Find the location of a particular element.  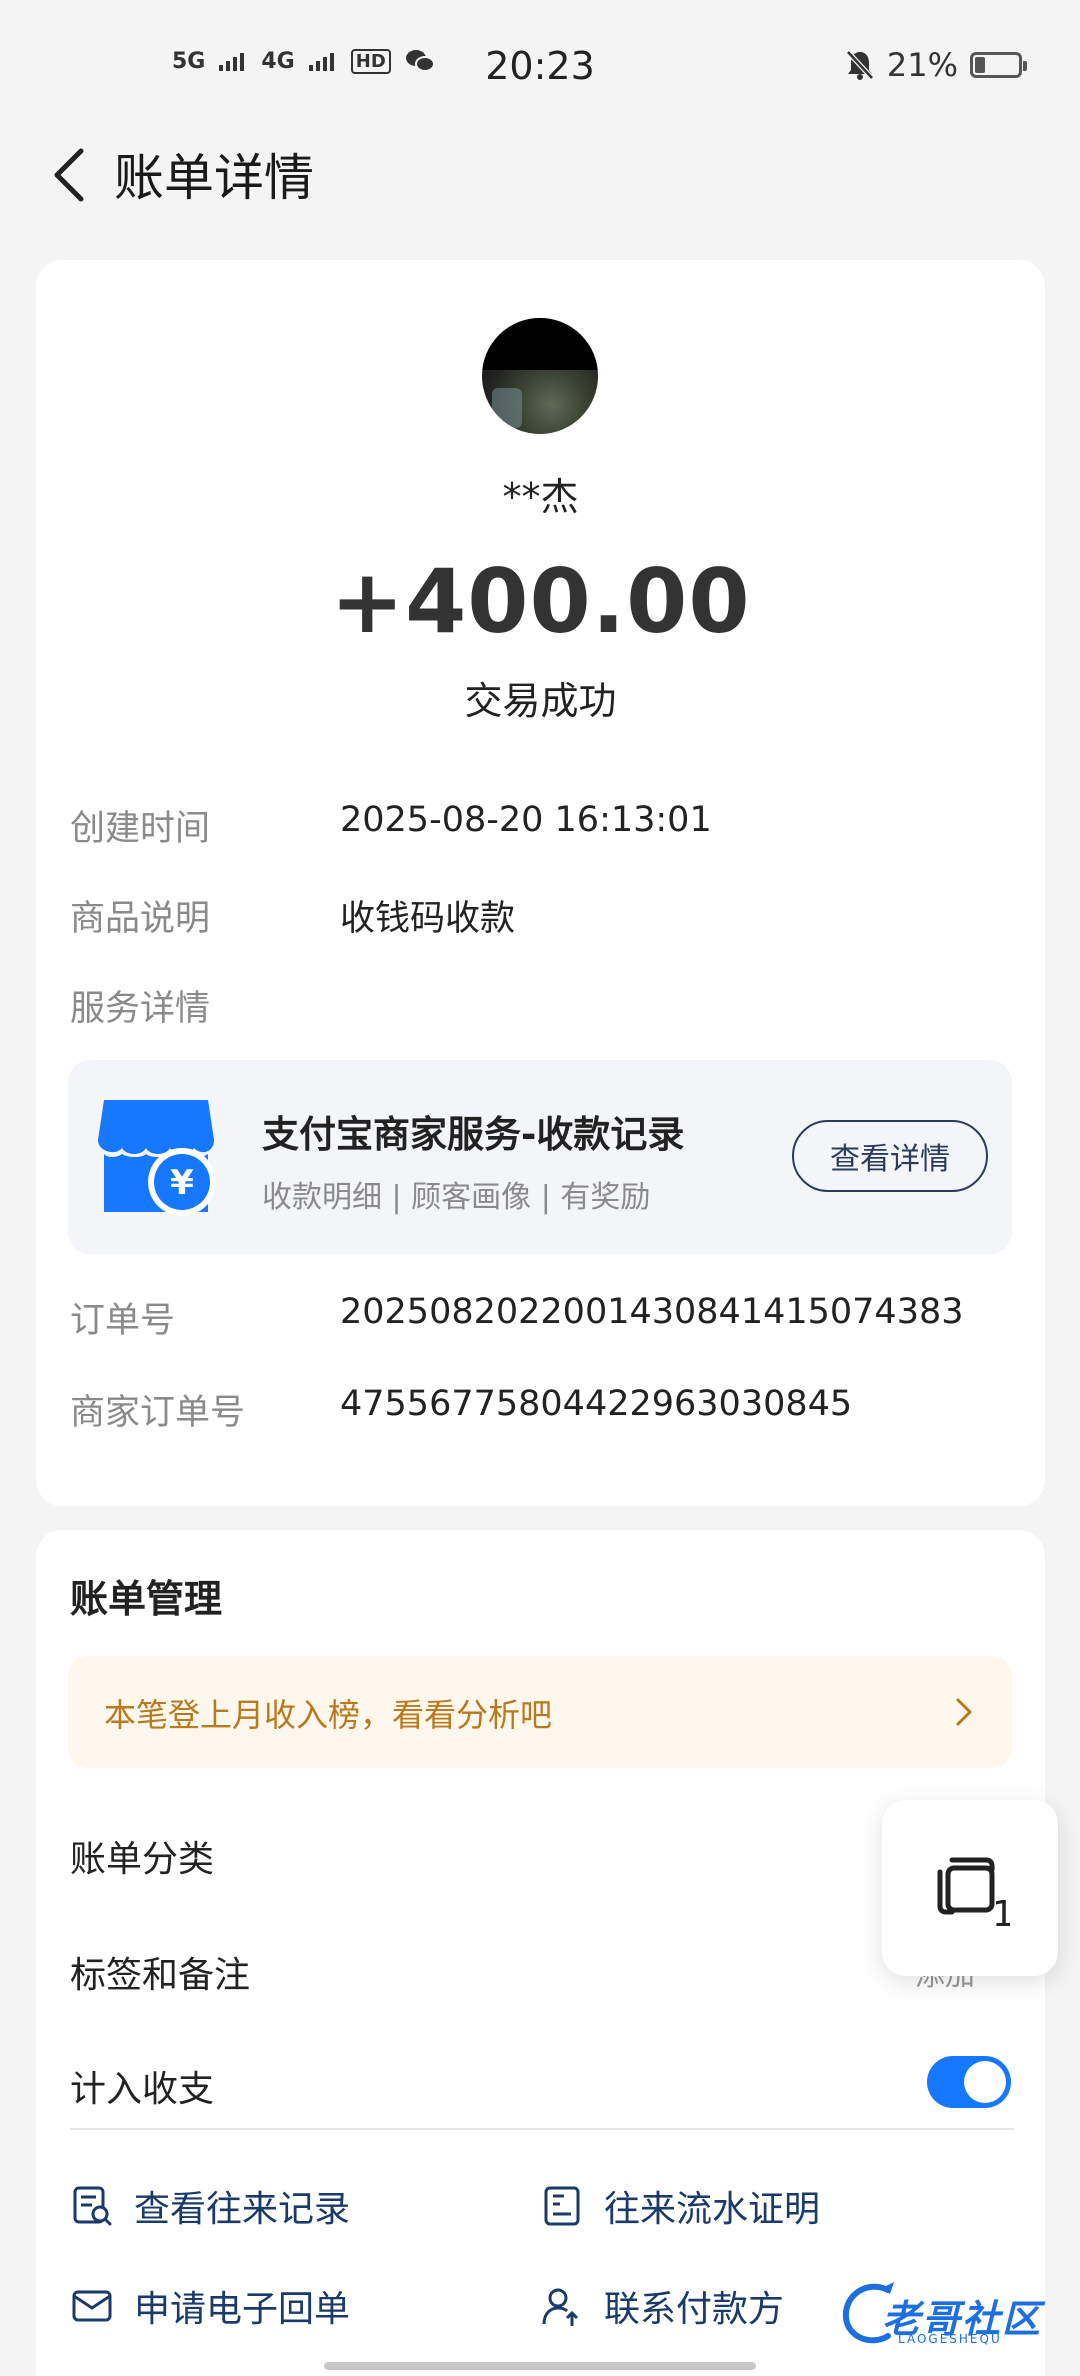

merchant-order-label: 商家订单号 is located at coordinates (158, 1413).